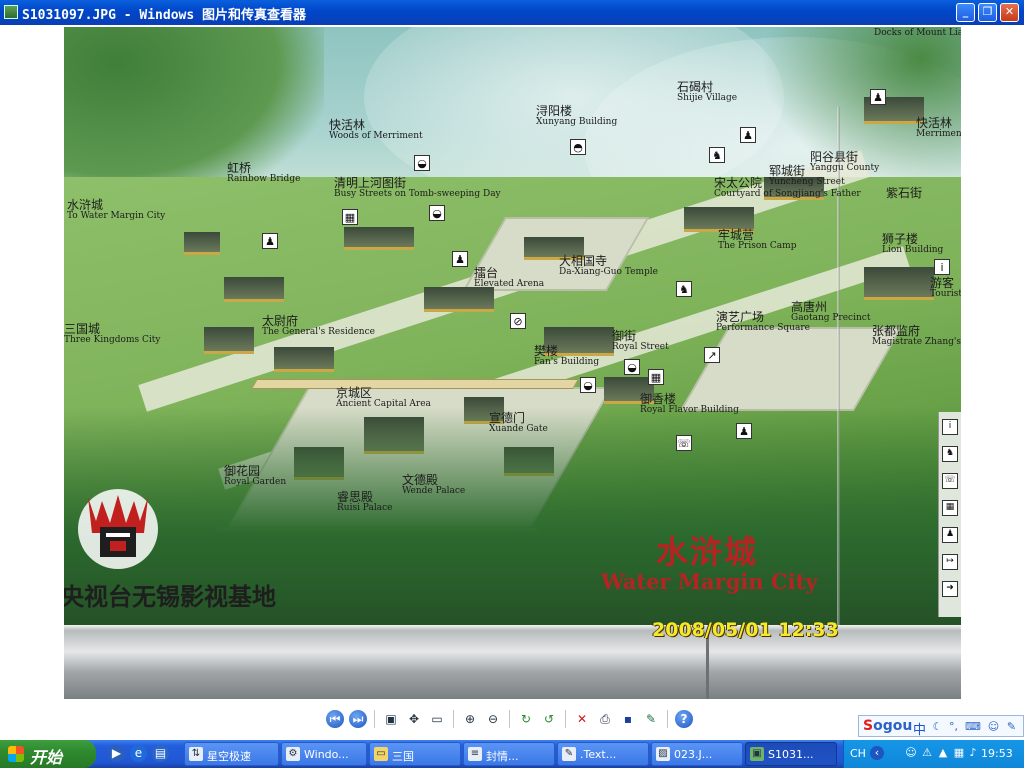  I want to click on map-legend: i ♞ ☏ ▦ ♟ ↦ ➜, so click(949, 514).